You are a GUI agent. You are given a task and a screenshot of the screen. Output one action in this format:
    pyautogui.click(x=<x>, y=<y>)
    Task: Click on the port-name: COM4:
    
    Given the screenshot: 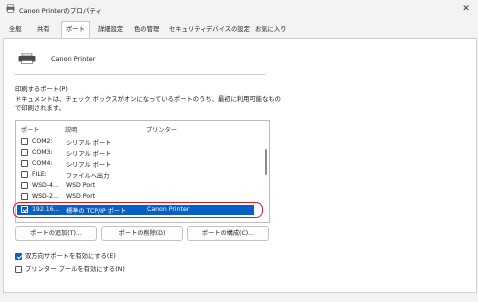 What is the action you would take?
    pyautogui.click(x=42, y=163)
    